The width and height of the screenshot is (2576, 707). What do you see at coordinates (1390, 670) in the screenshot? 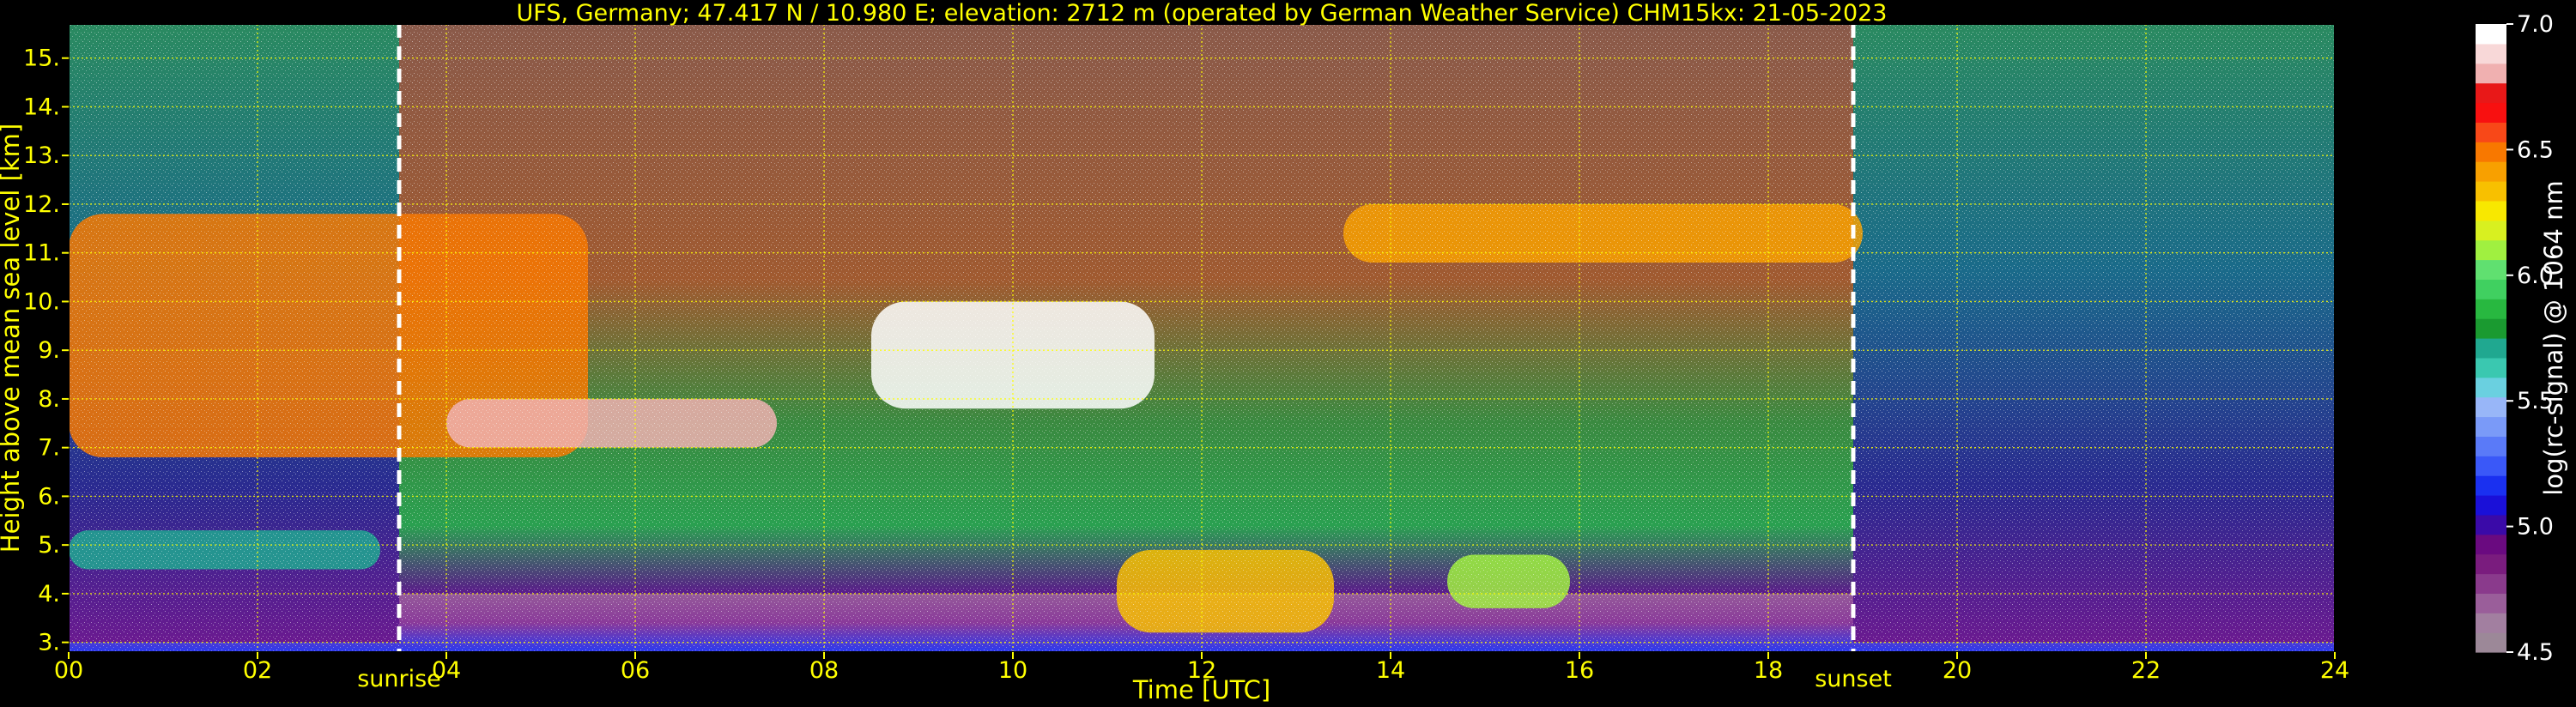
I see `x-tick-label: 14` at bounding box center [1390, 670].